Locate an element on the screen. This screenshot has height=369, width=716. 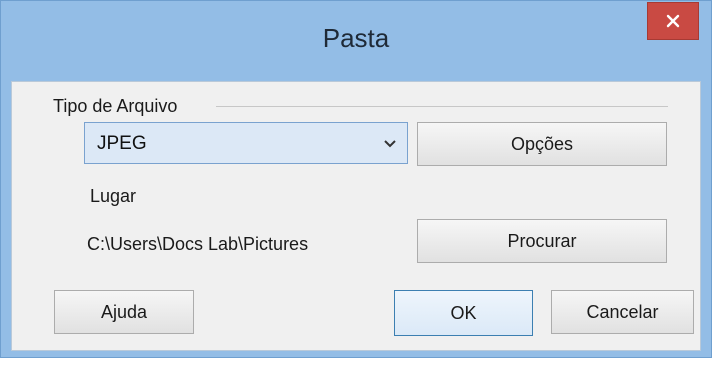
location-path: C:\Users\Docs Lab\Pictures is located at coordinates (198, 244).